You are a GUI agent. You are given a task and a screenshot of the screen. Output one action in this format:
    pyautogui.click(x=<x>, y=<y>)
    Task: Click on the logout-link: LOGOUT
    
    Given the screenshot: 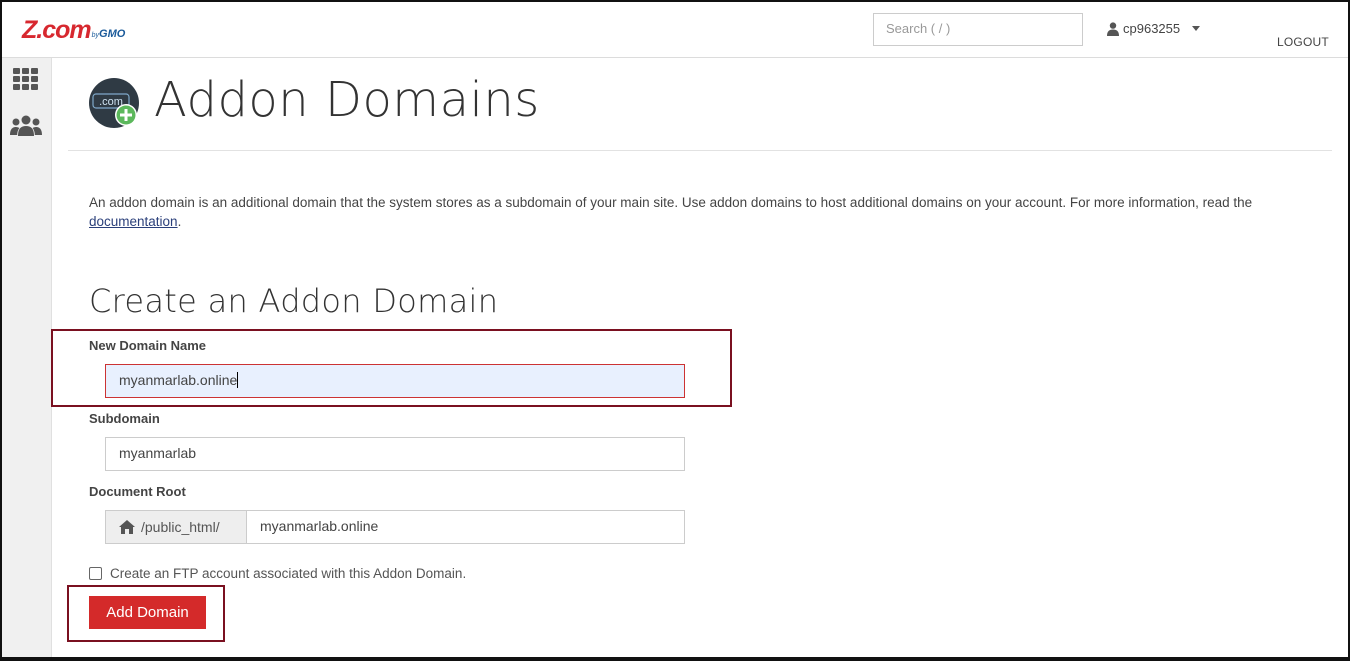 What is the action you would take?
    pyautogui.click(x=1303, y=42)
    